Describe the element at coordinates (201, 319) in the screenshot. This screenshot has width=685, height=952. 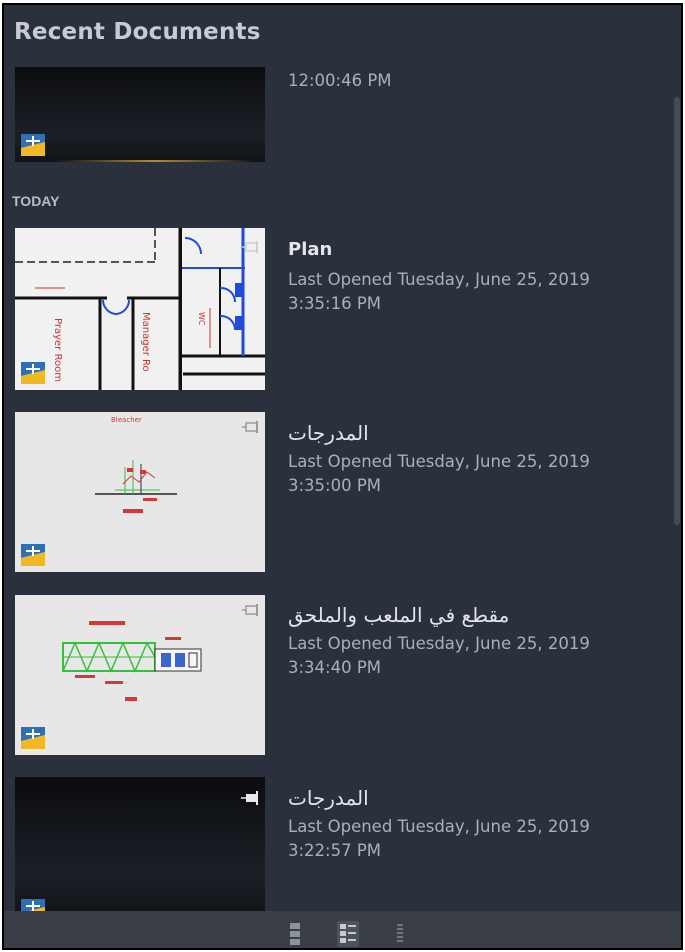
I see `plan-room-label: WC` at that location.